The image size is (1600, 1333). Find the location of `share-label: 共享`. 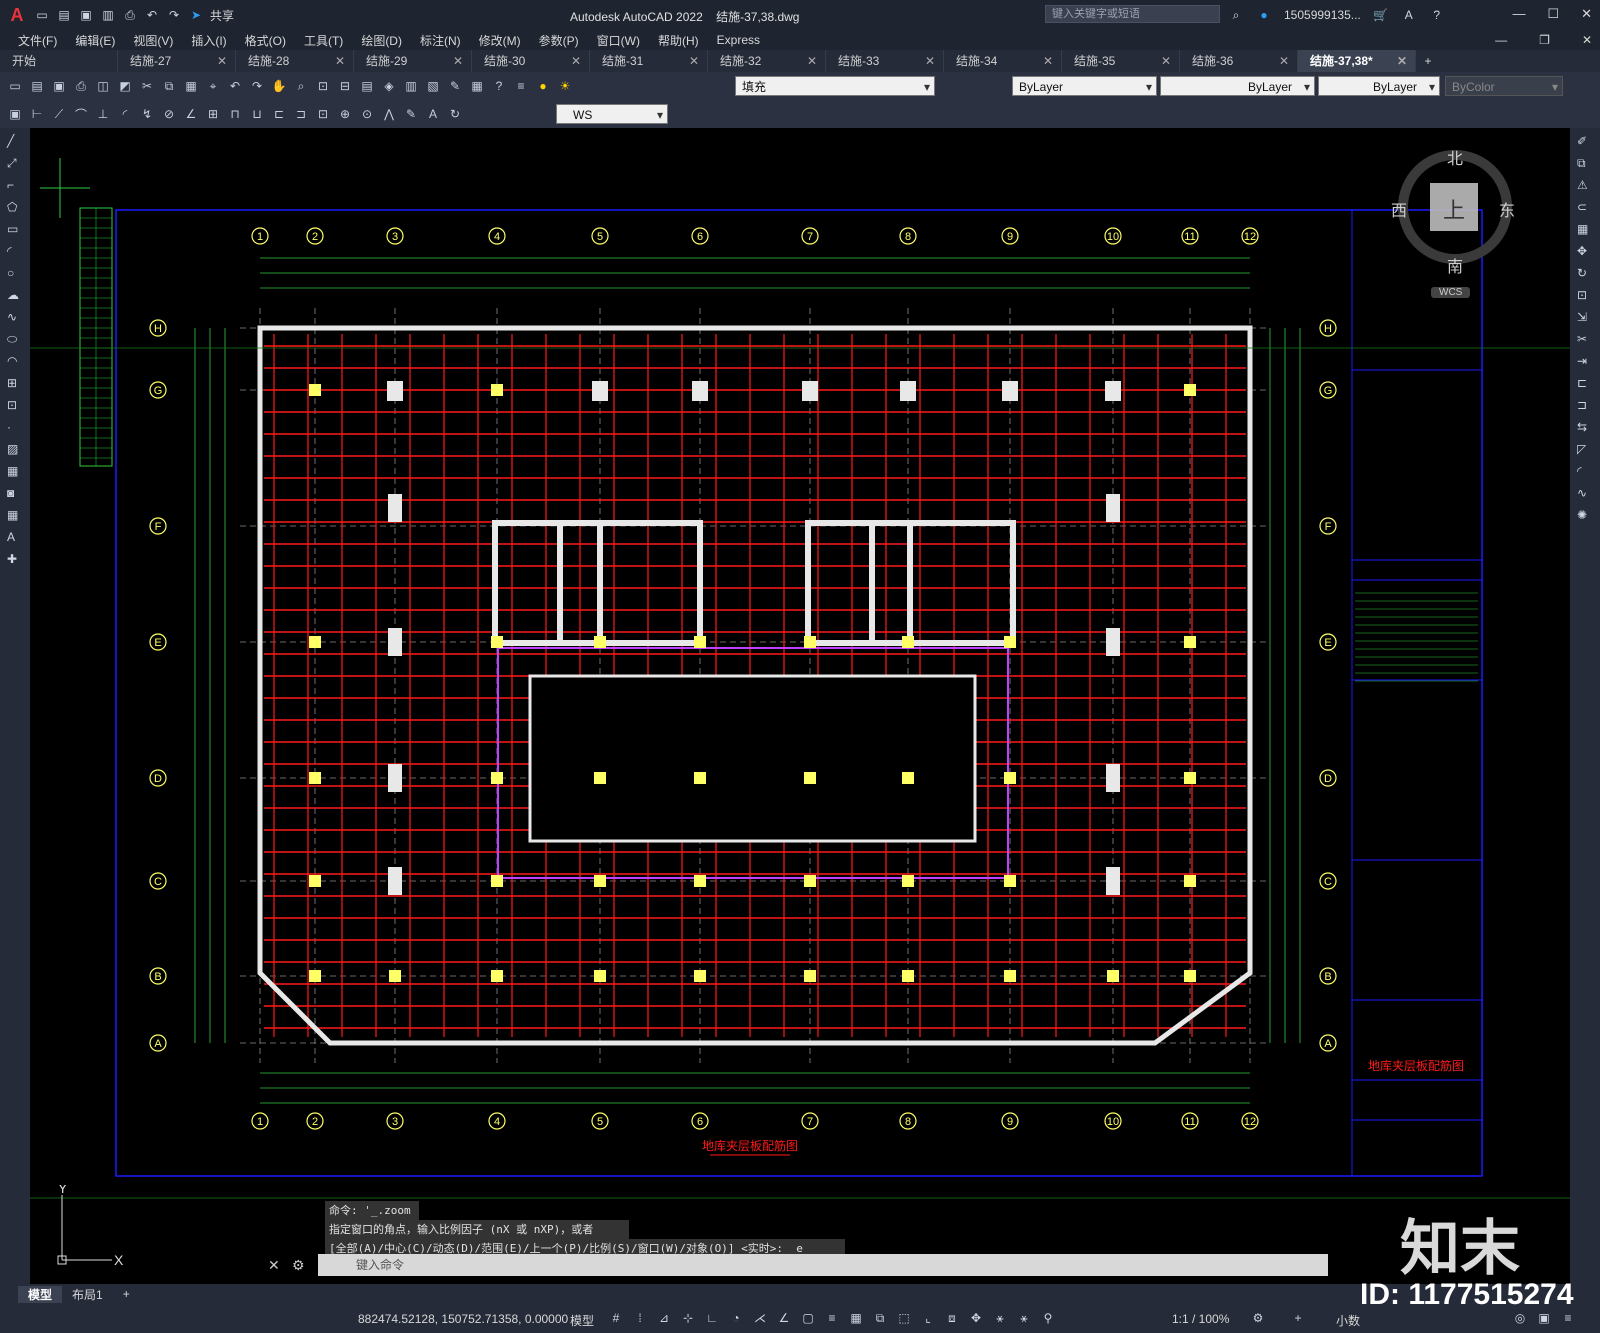

share-label: 共享 is located at coordinates (222, 15).